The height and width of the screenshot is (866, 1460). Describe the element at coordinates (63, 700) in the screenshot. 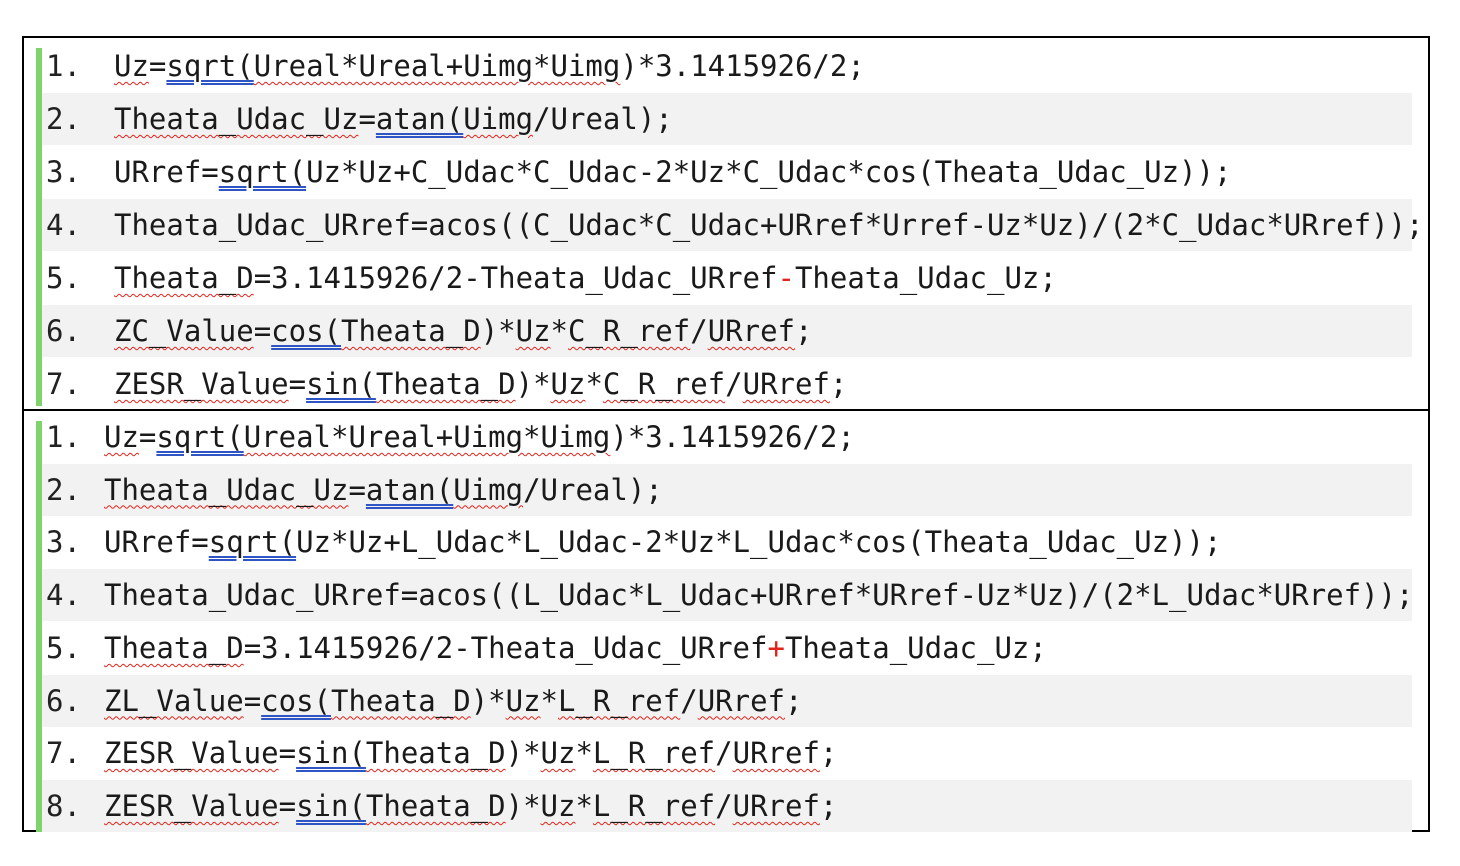

I see `line-number: 6.` at that location.